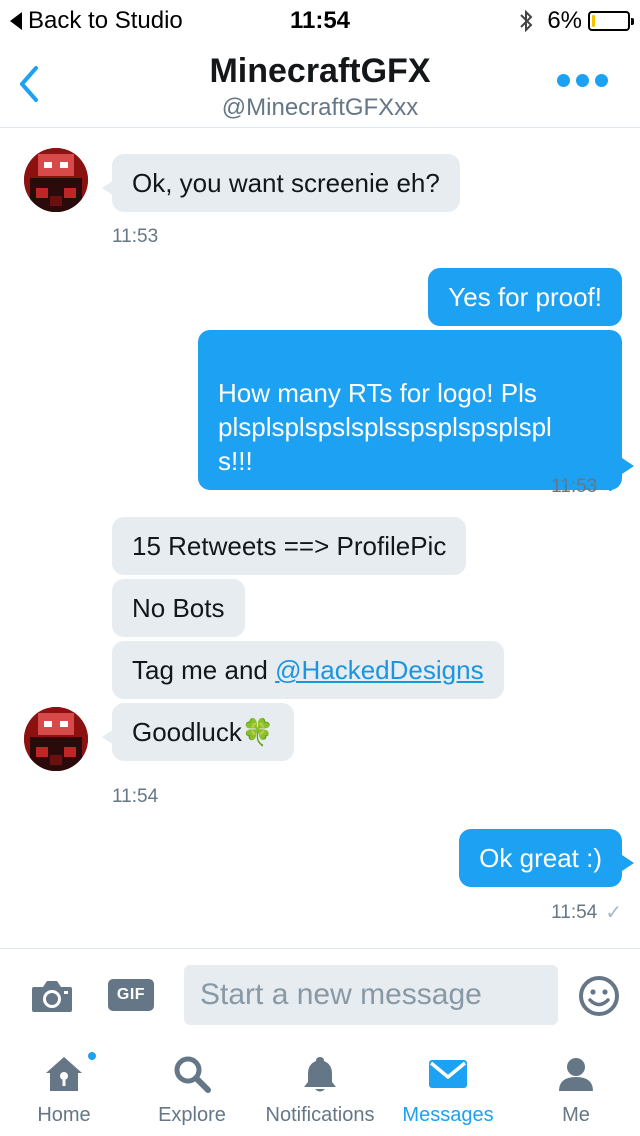 The height and width of the screenshot is (1136, 640). I want to click on conversation-header: MinecraftGFX @MinecraftGFXxx, so click(320, 84).